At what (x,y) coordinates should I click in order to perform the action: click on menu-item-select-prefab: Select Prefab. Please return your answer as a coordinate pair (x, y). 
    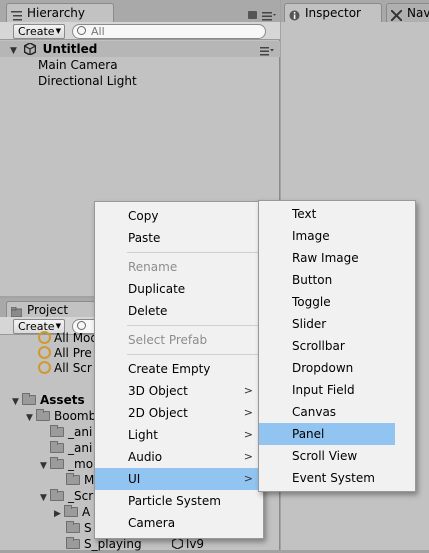
    Looking at the image, I should click on (179, 340).